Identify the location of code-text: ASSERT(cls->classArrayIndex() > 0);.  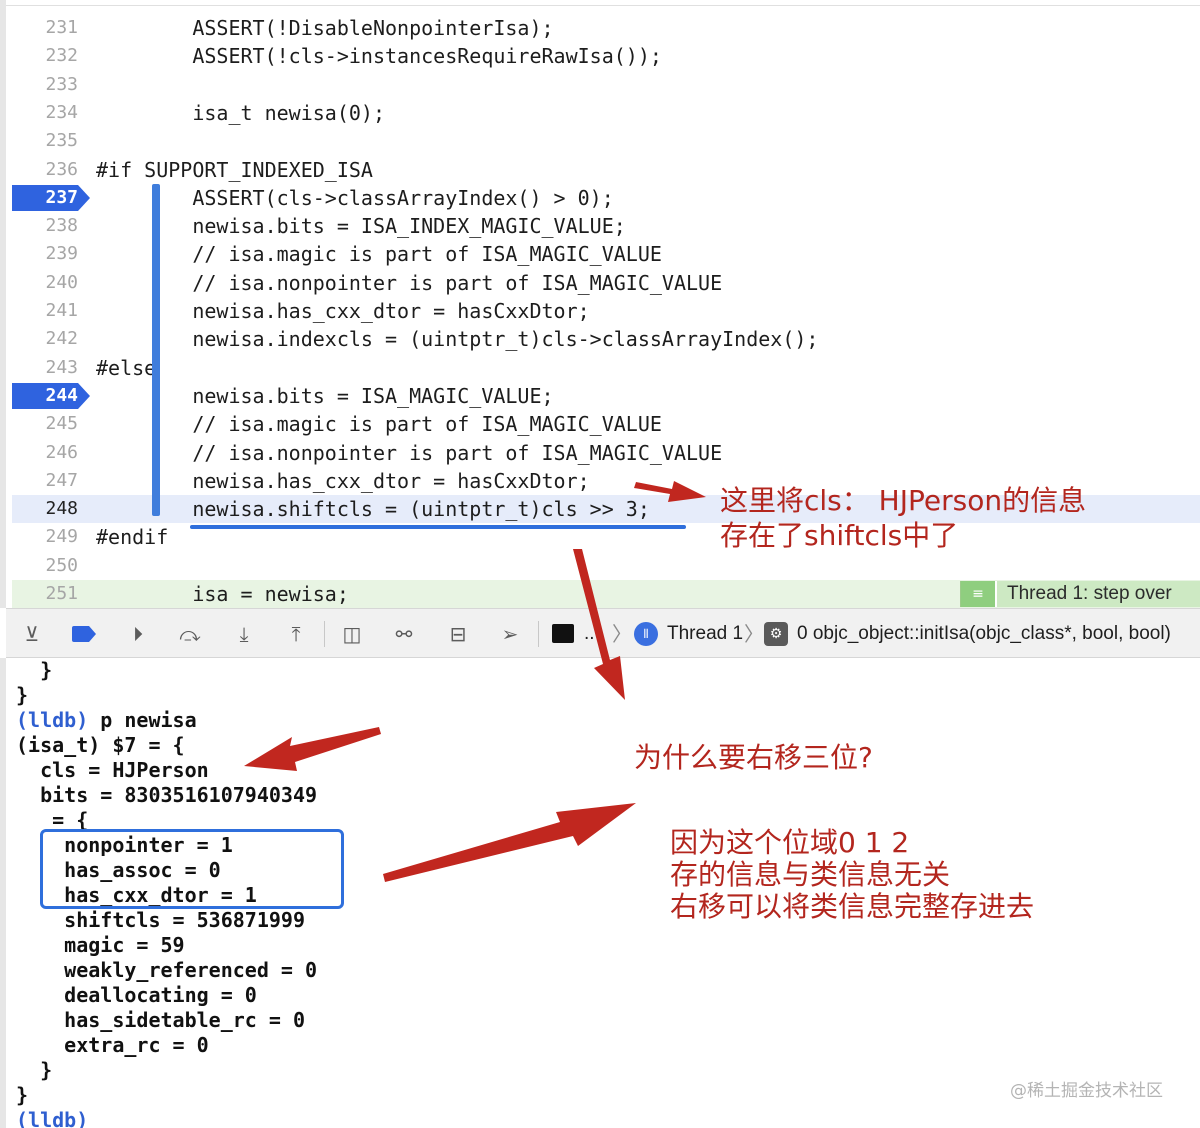
(355, 197).